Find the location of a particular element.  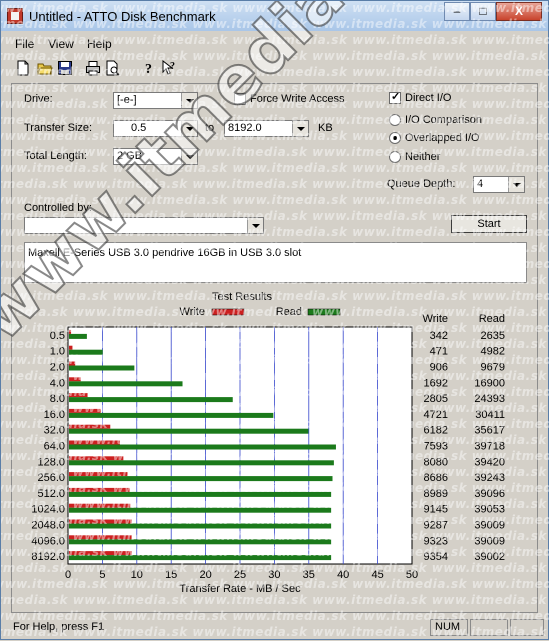

transfer-to-select: 8192.0 is located at coordinates (266, 128).